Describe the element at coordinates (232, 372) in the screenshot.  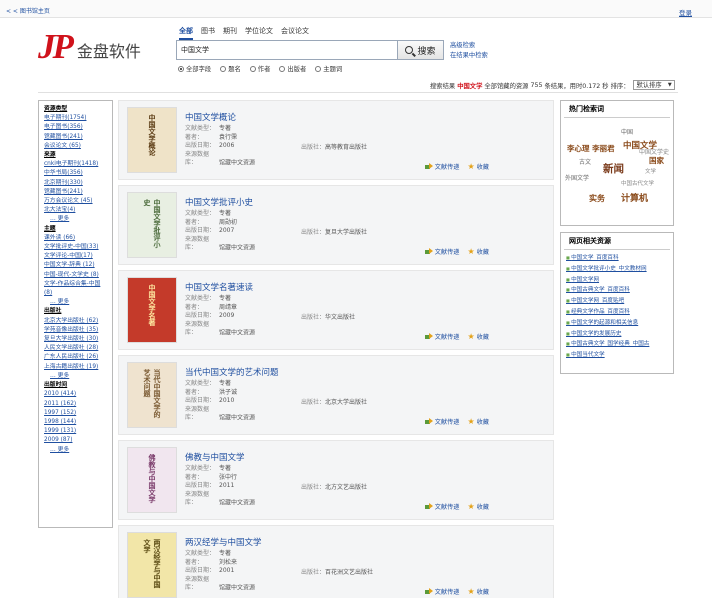
I see `result-title-link: 当代中国文学的艺术问题` at that location.